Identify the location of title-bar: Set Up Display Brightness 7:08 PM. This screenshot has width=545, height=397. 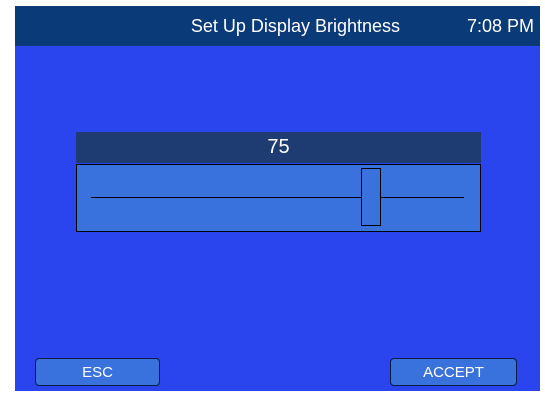
(277, 26).